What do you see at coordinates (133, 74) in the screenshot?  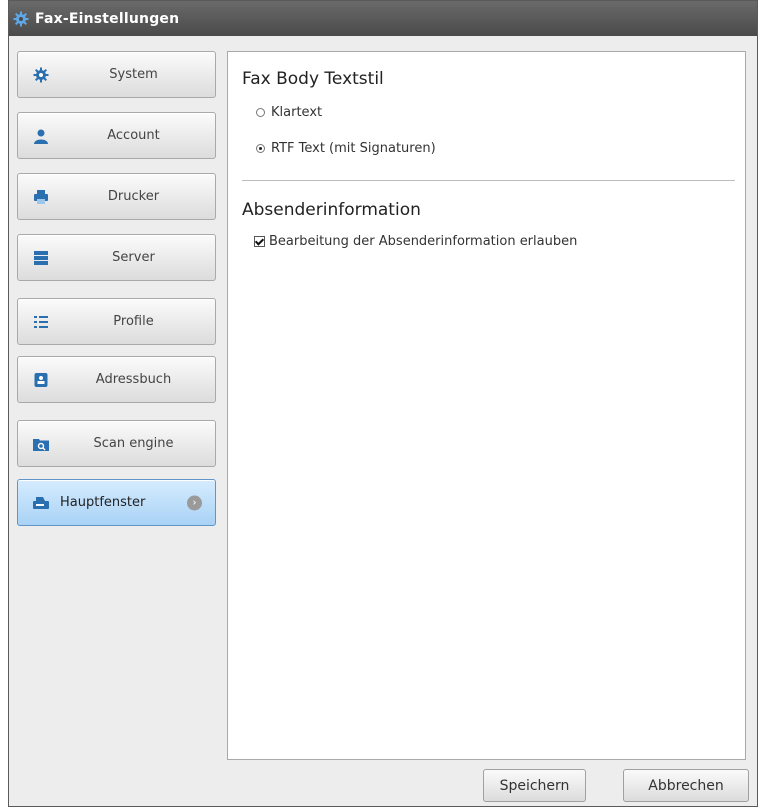 I see `sidebar-item-label: System` at bounding box center [133, 74].